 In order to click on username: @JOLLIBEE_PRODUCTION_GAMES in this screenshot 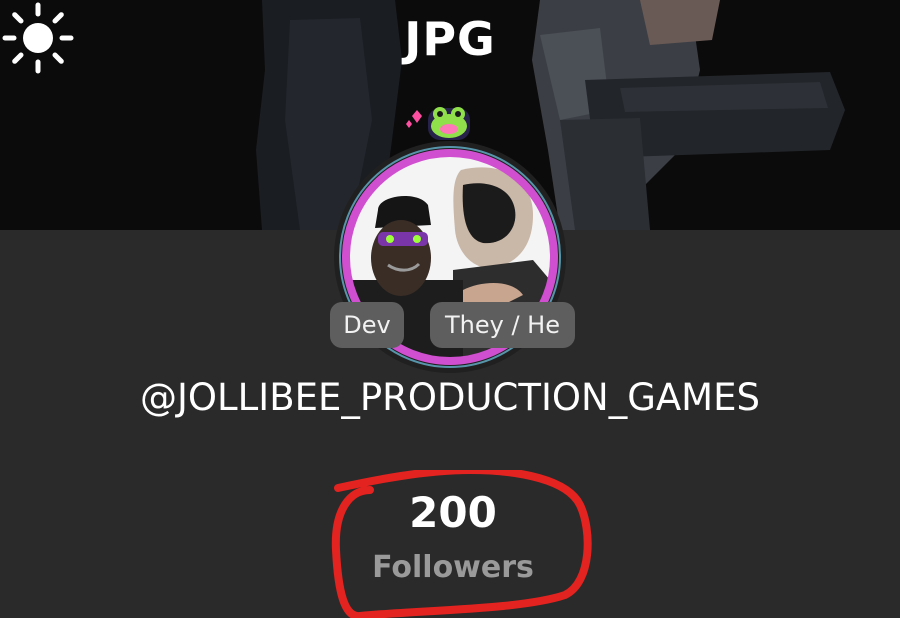, I will do `click(450, 397)`.